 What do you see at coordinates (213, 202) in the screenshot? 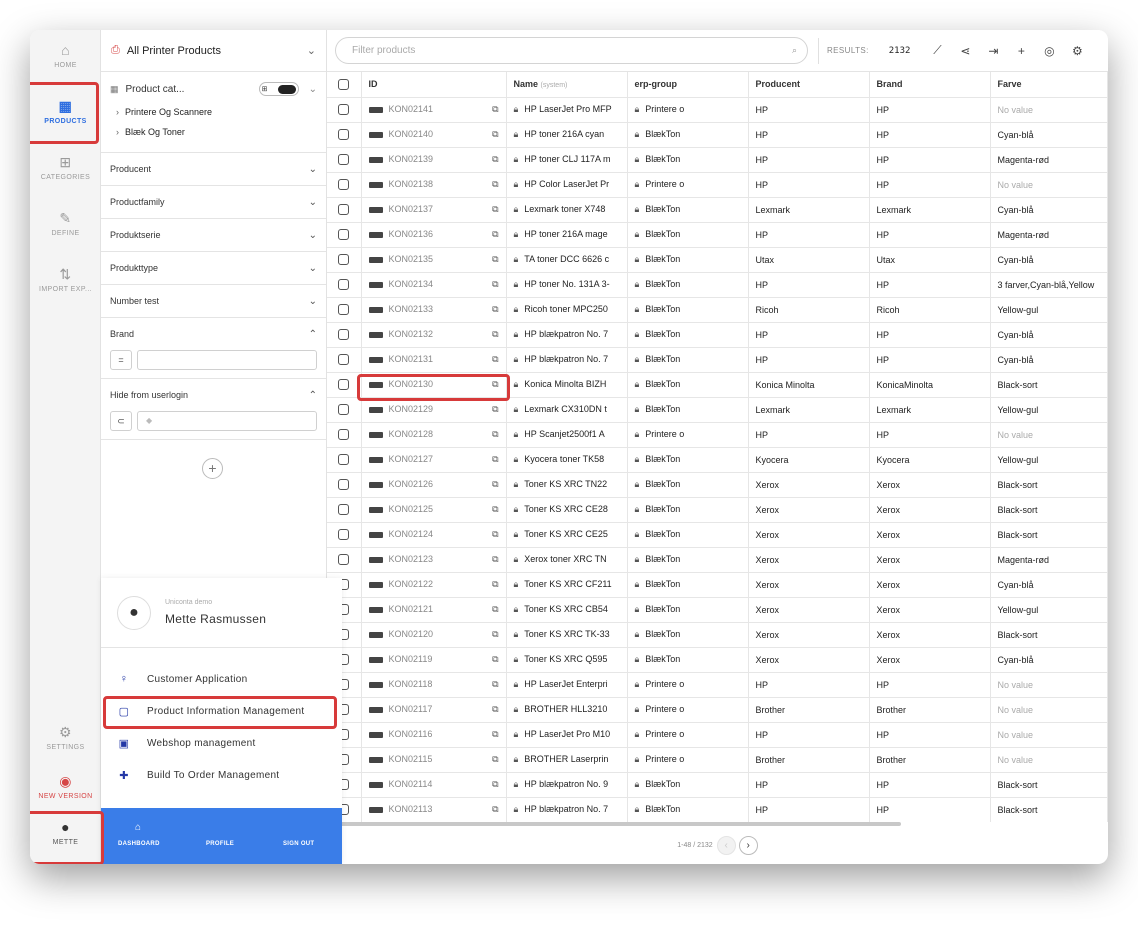
I see `facet-productfamily: Productfamily ⌄` at bounding box center [213, 202].